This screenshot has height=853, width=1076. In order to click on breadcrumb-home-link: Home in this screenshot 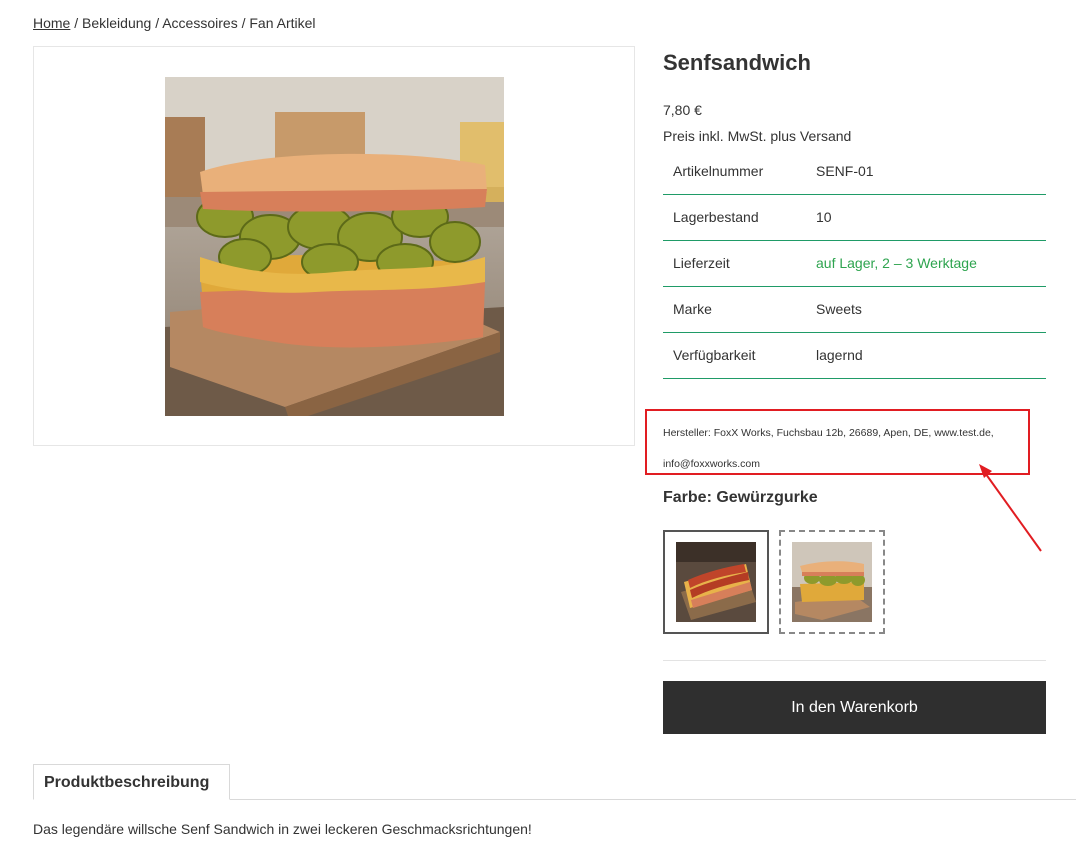, I will do `click(51, 23)`.